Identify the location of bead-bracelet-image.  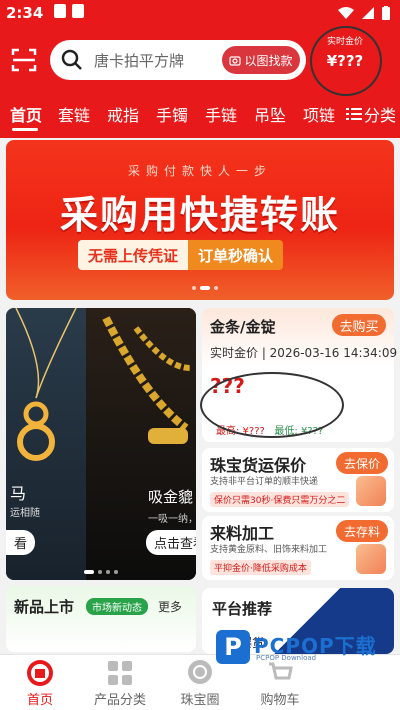
(146, 380).